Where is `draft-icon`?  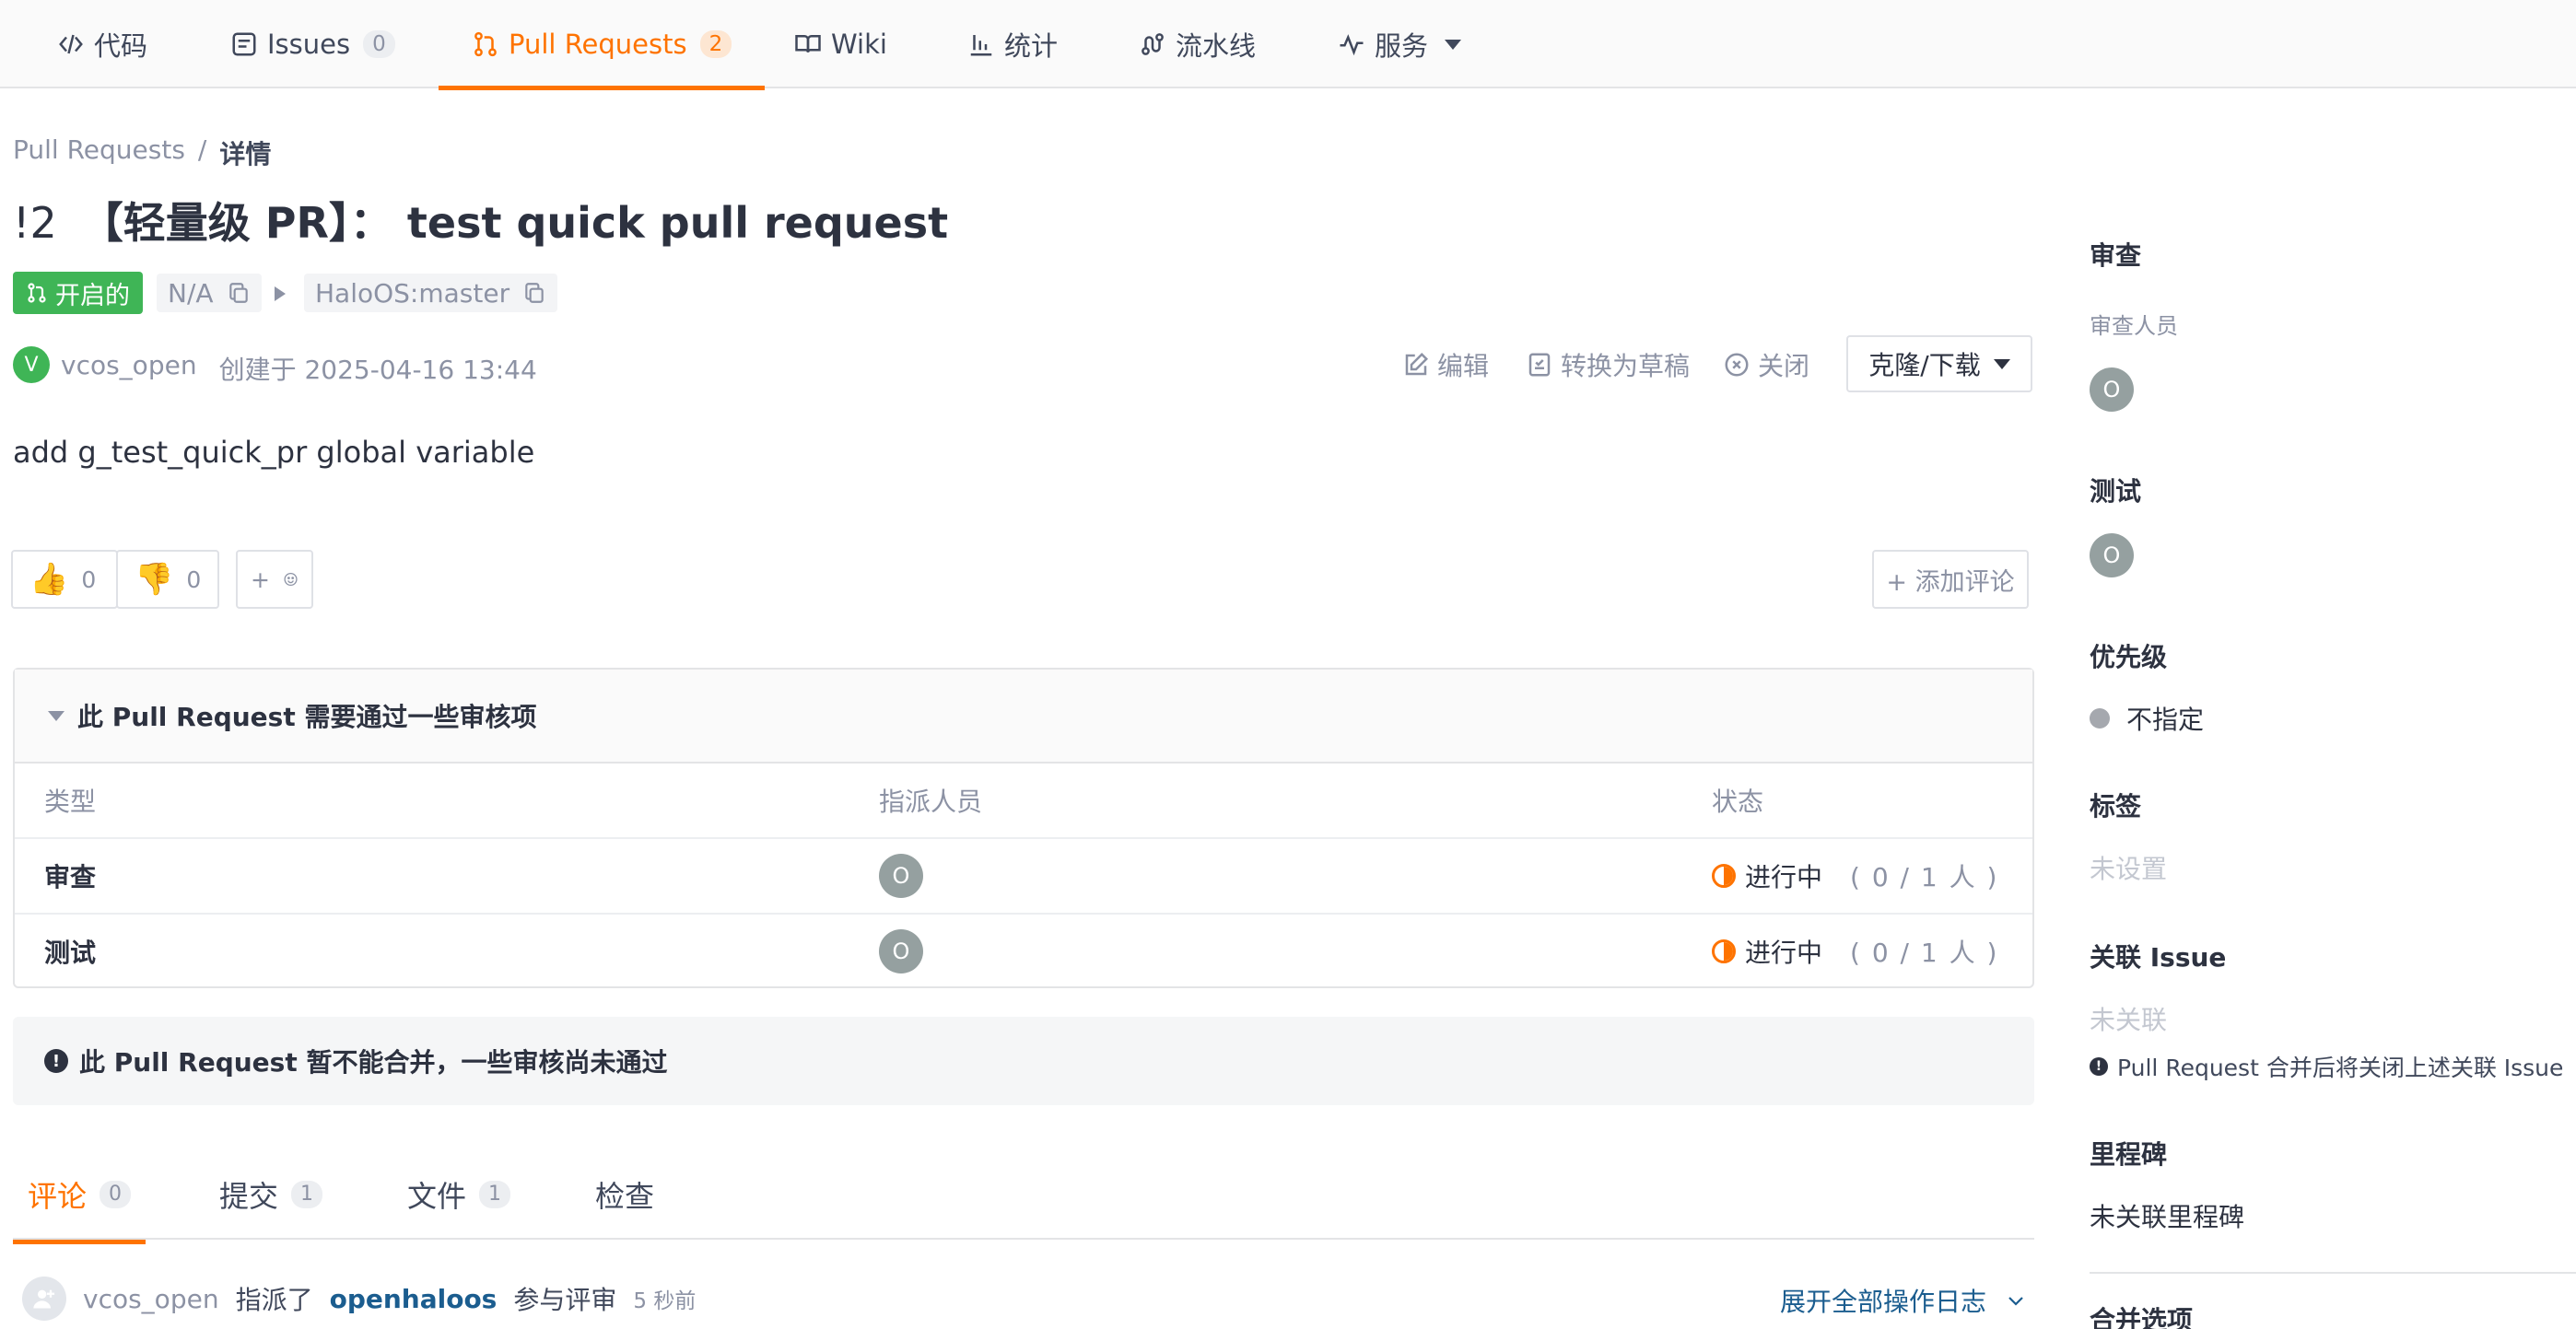 draft-icon is located at coordinates (1539, 365).